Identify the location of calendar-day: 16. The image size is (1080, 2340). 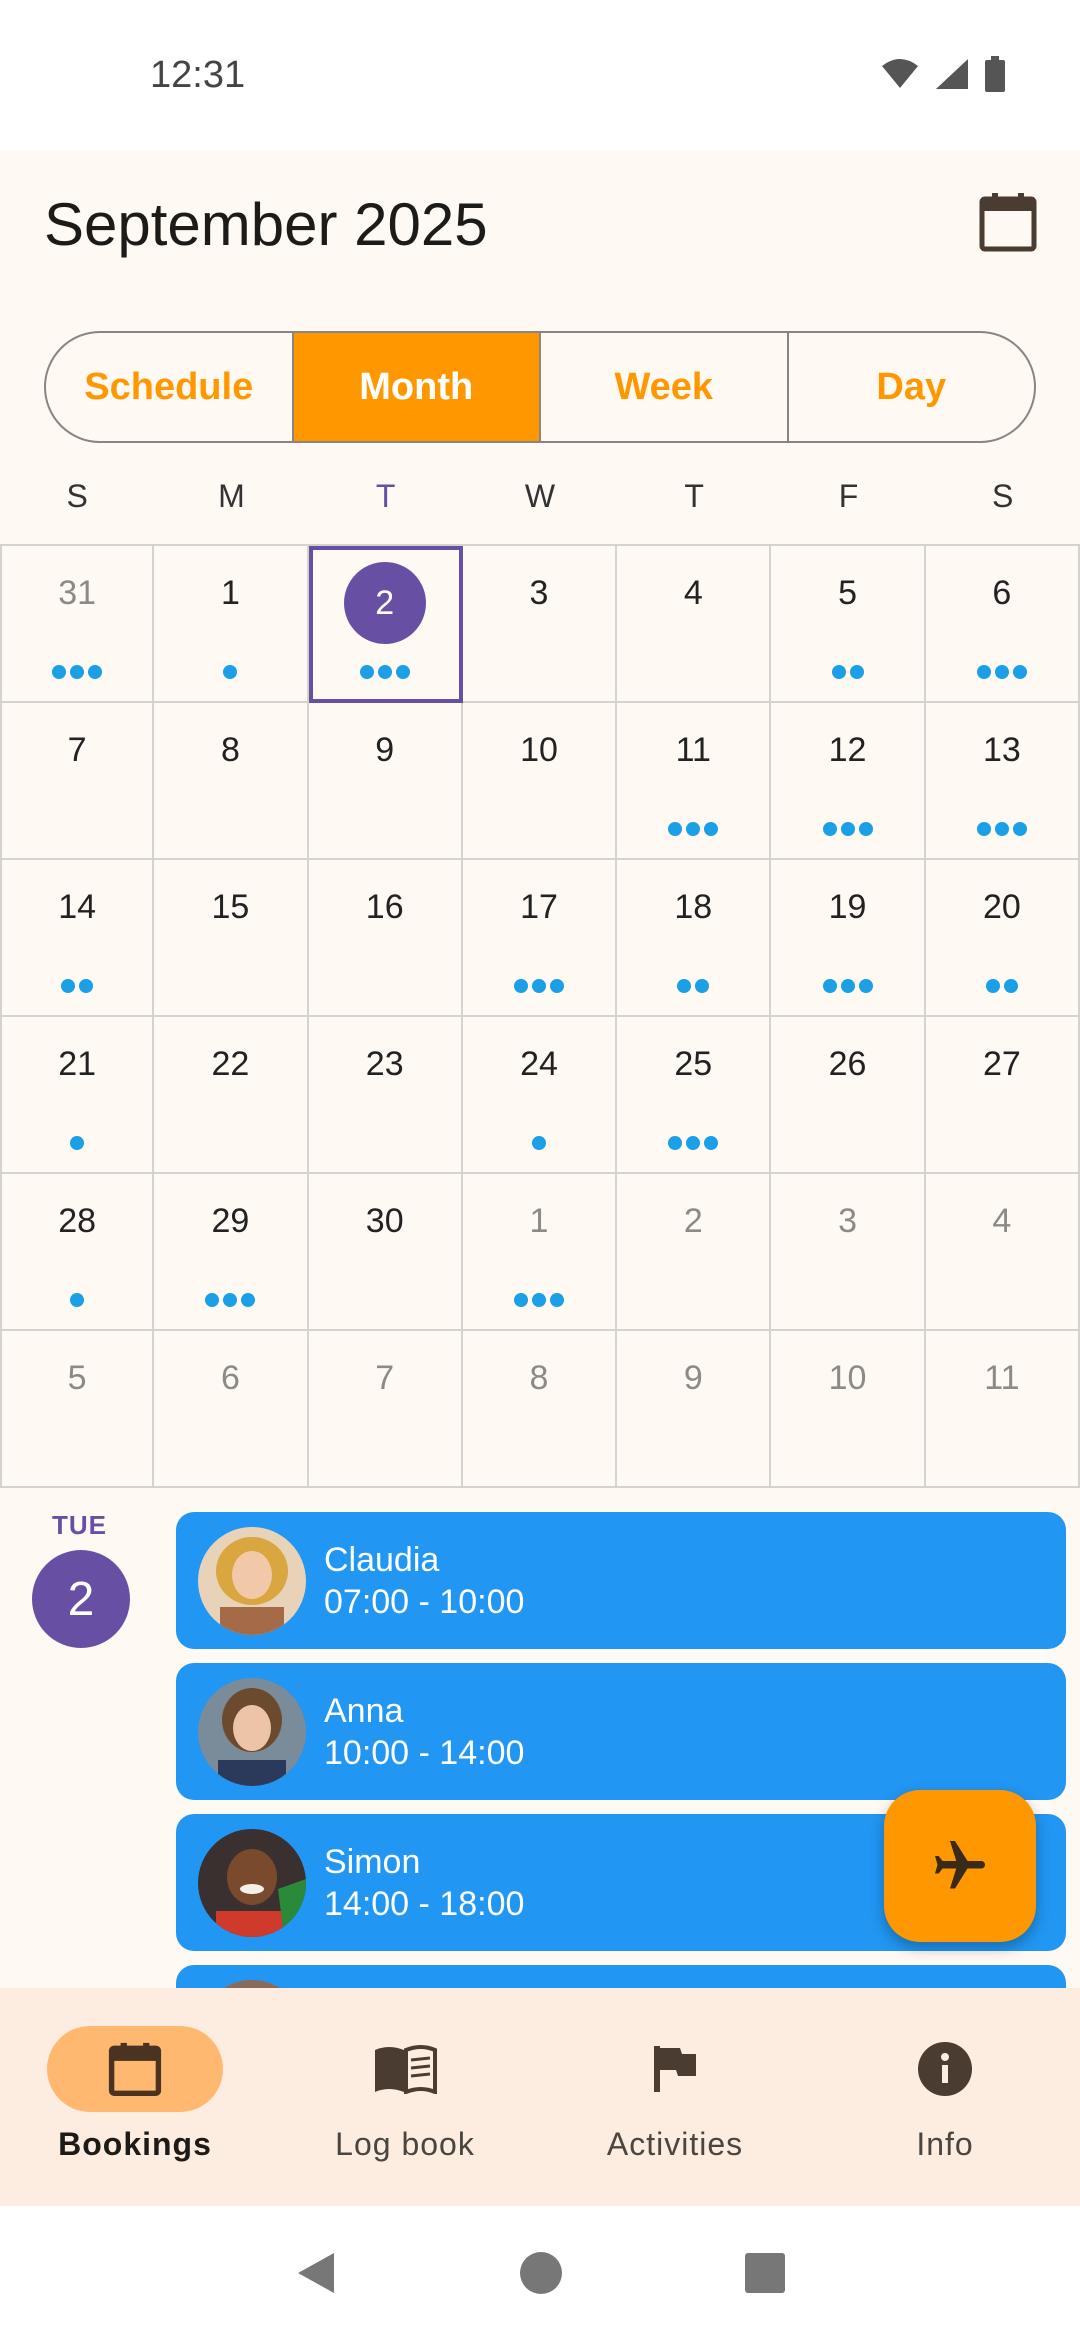
(385, 938).